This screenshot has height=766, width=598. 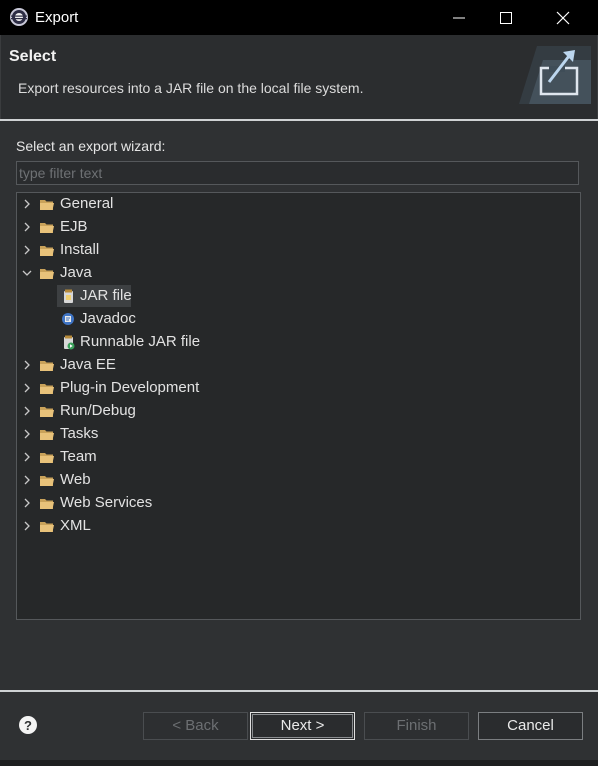 I want to click on javadoc-icon, so click(x=68, y=319).